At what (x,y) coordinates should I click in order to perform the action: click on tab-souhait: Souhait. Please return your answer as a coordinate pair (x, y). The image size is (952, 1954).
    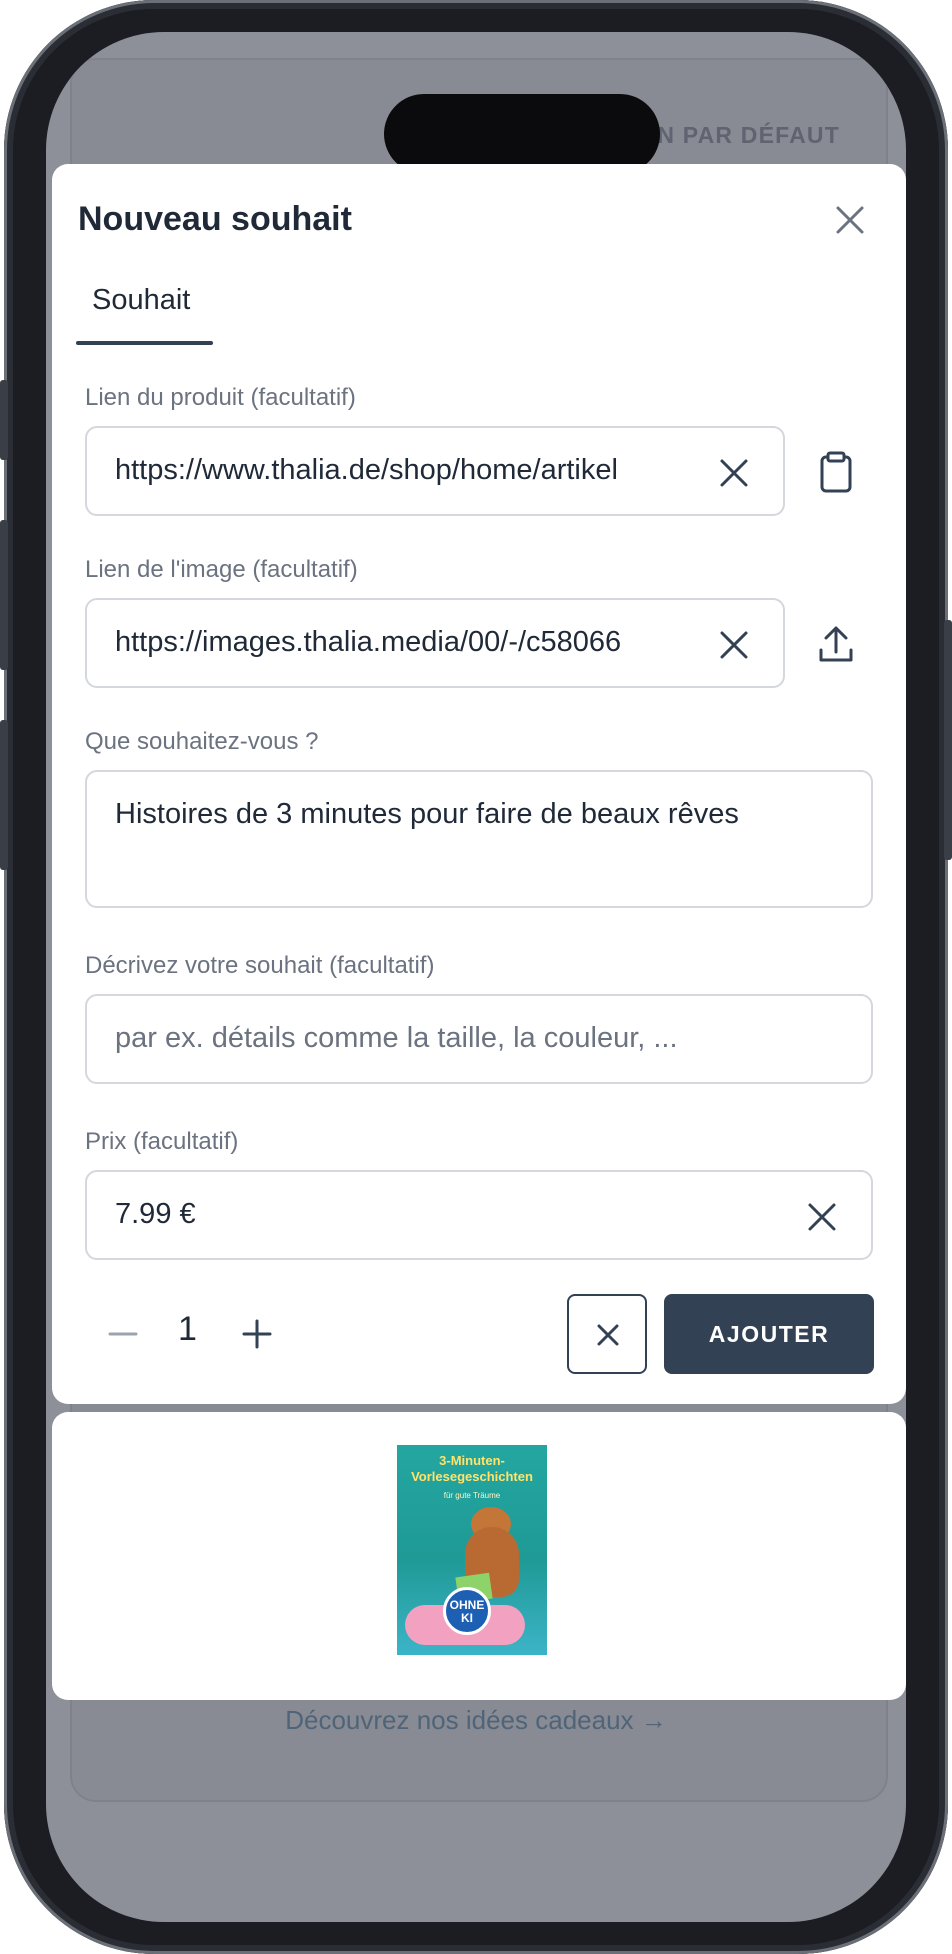
    Looking at the image, I should click on (141, 300).